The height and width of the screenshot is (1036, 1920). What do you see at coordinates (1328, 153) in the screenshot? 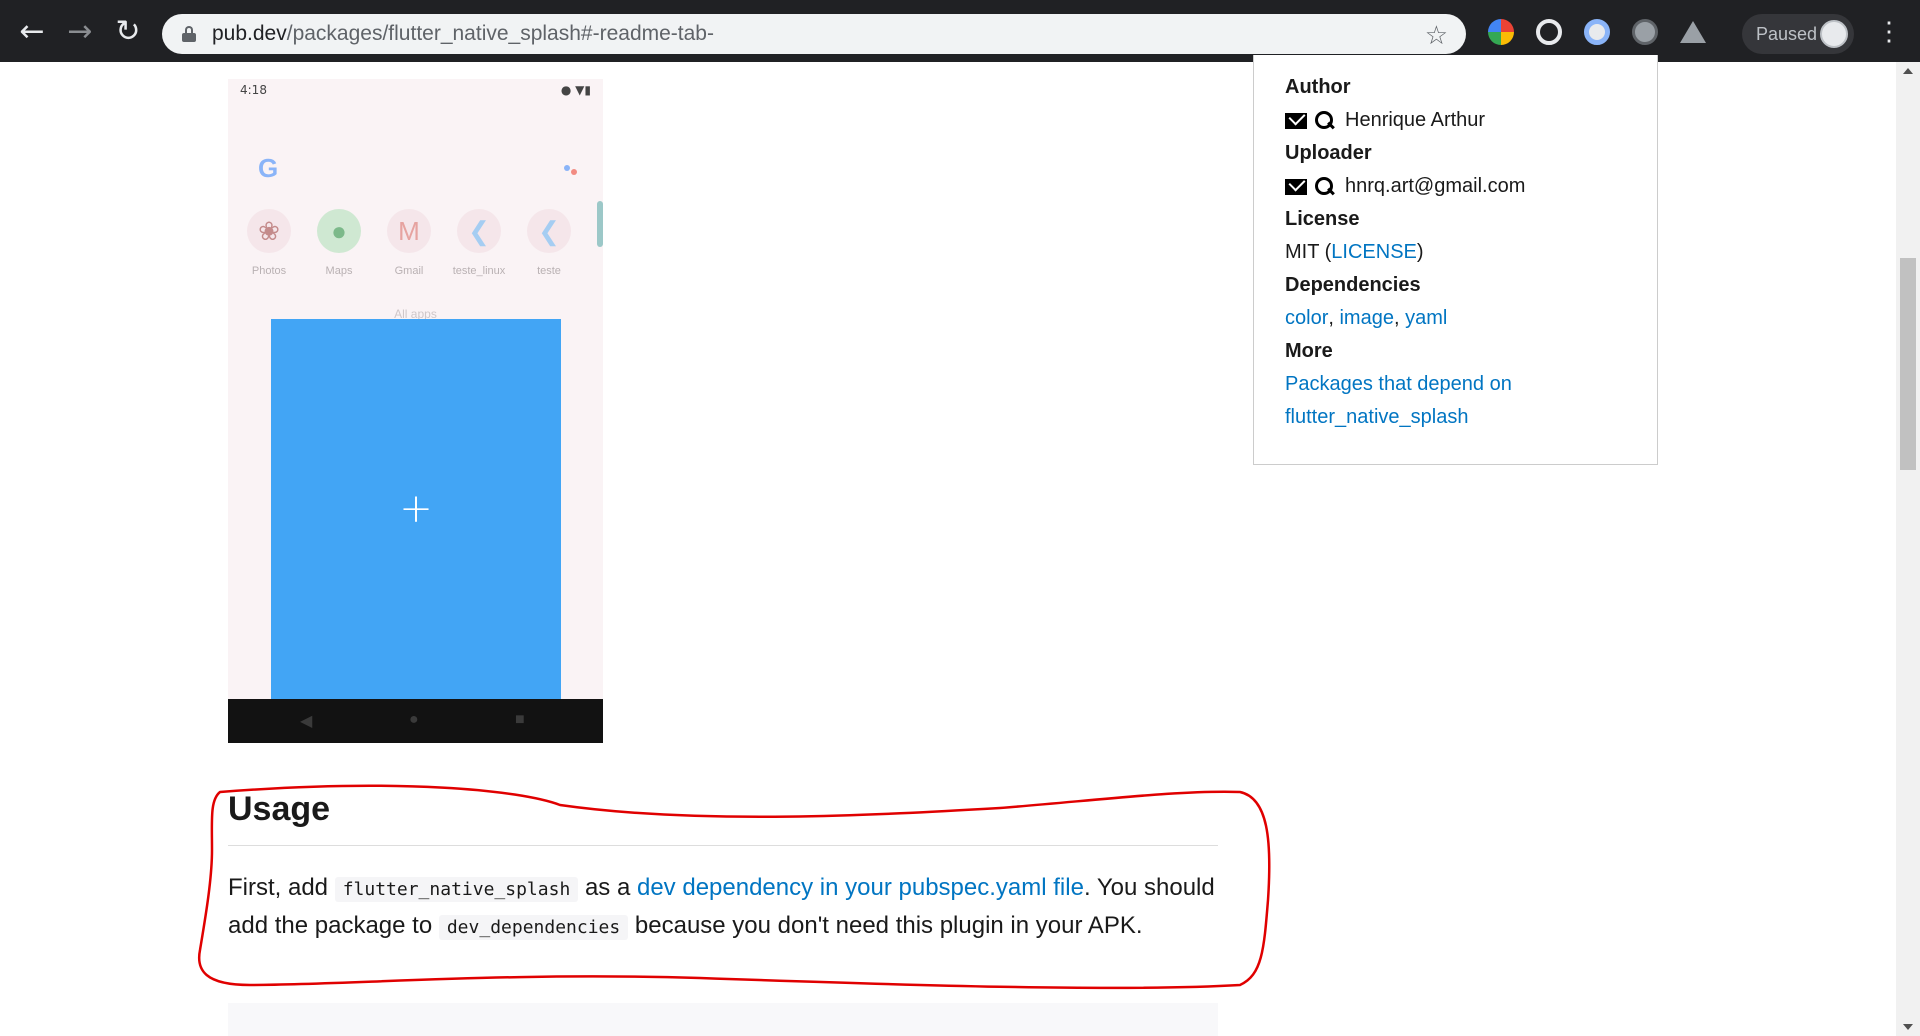
I see `uploader-heading: Uploader` at bounding box center [1328, 153].